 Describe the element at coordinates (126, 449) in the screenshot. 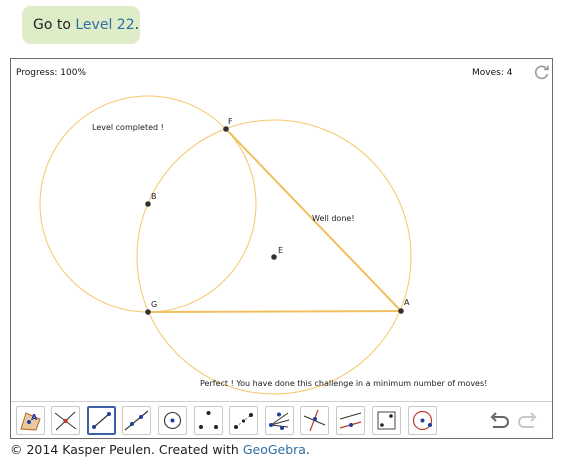

I see `credit-text: © 2014 Kasper Peulen. Created with` at that location.